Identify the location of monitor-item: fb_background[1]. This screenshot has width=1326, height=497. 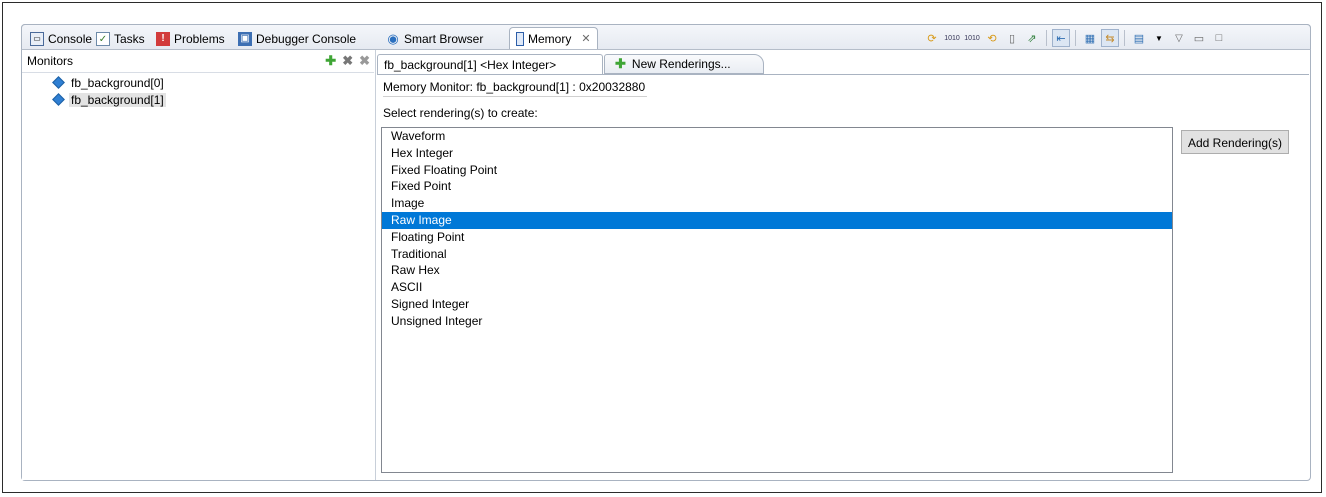
(198, 99).